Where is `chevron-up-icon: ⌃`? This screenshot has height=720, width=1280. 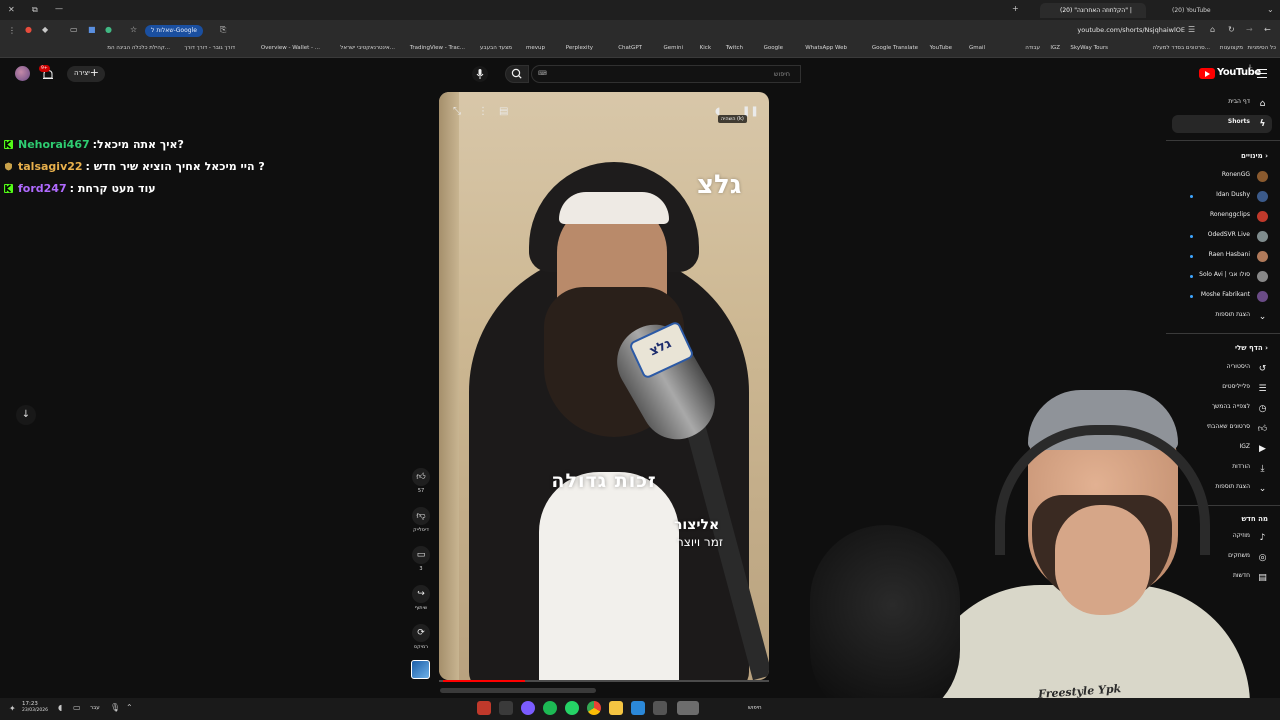 chevron-up-icon: ⌃ is located at coordinates (129, 707).